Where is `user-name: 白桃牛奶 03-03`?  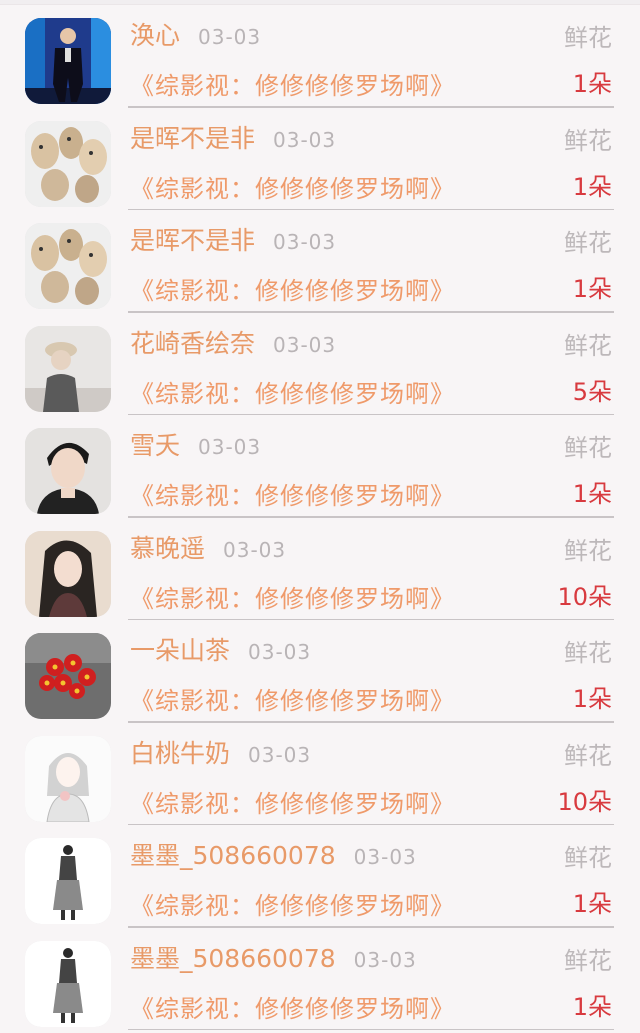
user-name: 白桃牛奶 03-03 is located at coordinates (220, 754).